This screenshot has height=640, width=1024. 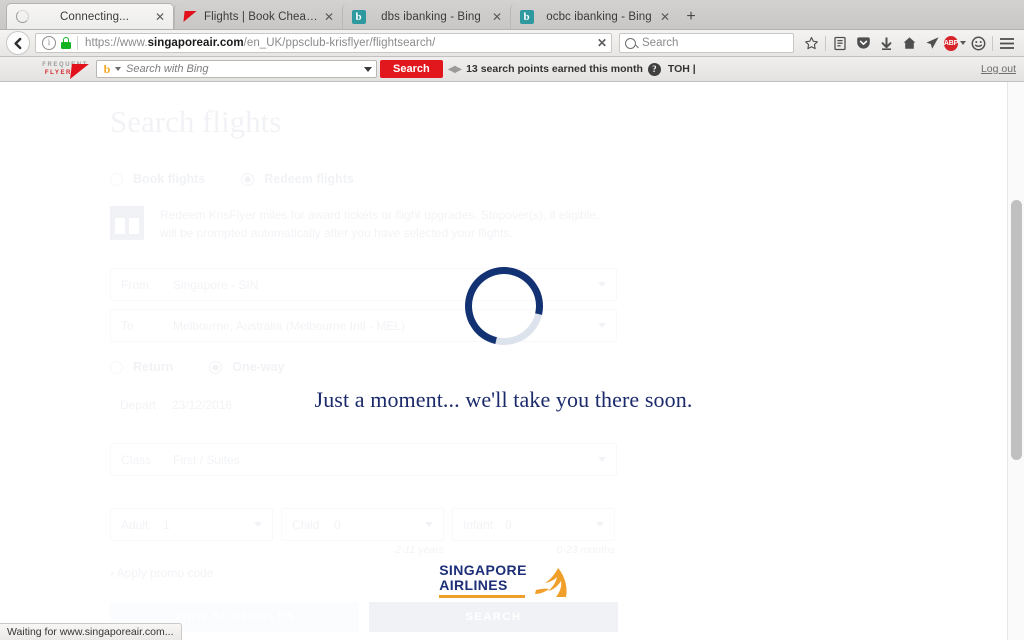 I want to click on child-value: 0, so click(x=337, y=524).